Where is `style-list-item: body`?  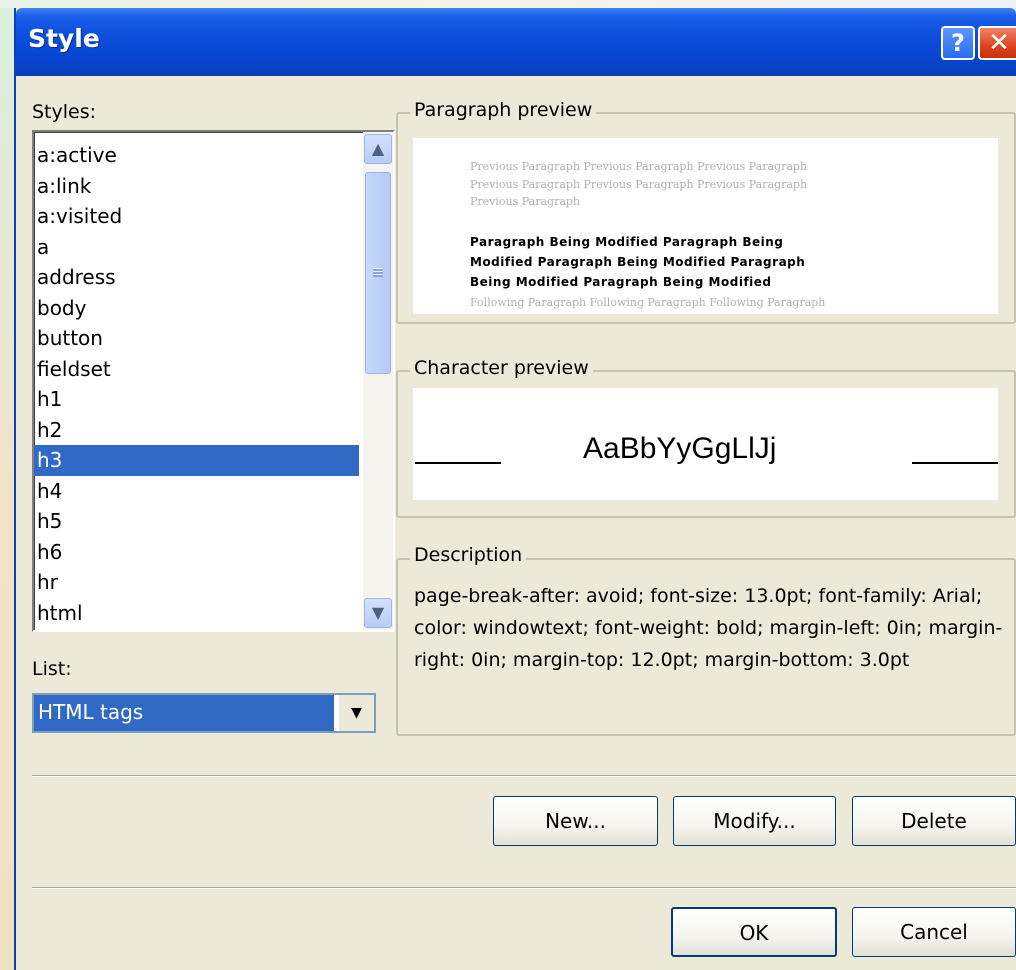
style-list-item: body is located at coordinates (196, 308).